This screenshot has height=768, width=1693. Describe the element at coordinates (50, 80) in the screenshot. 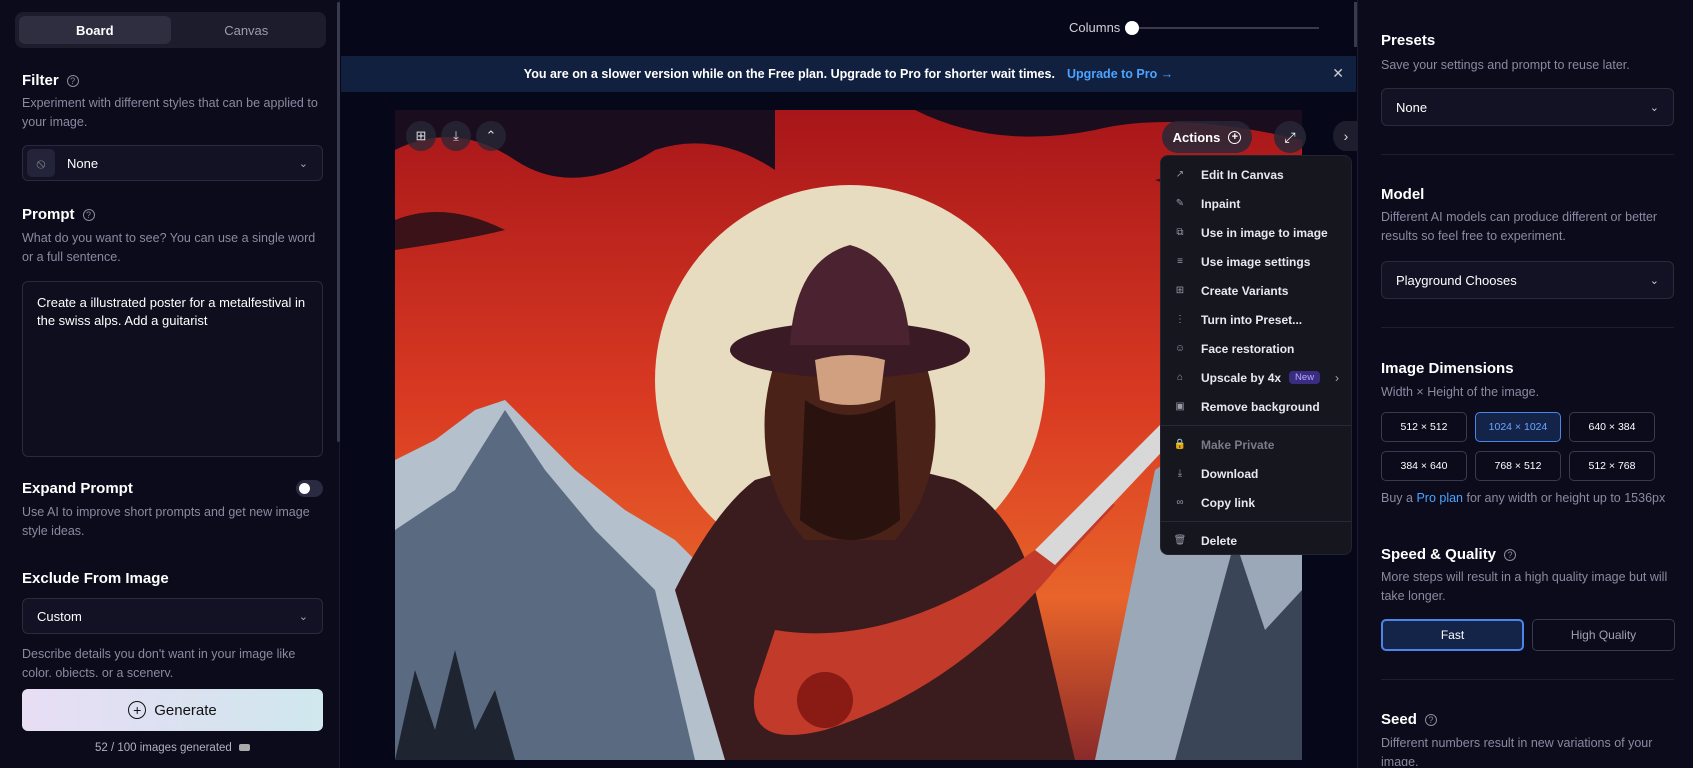

I see `filter-title: Filter ?` at that location.